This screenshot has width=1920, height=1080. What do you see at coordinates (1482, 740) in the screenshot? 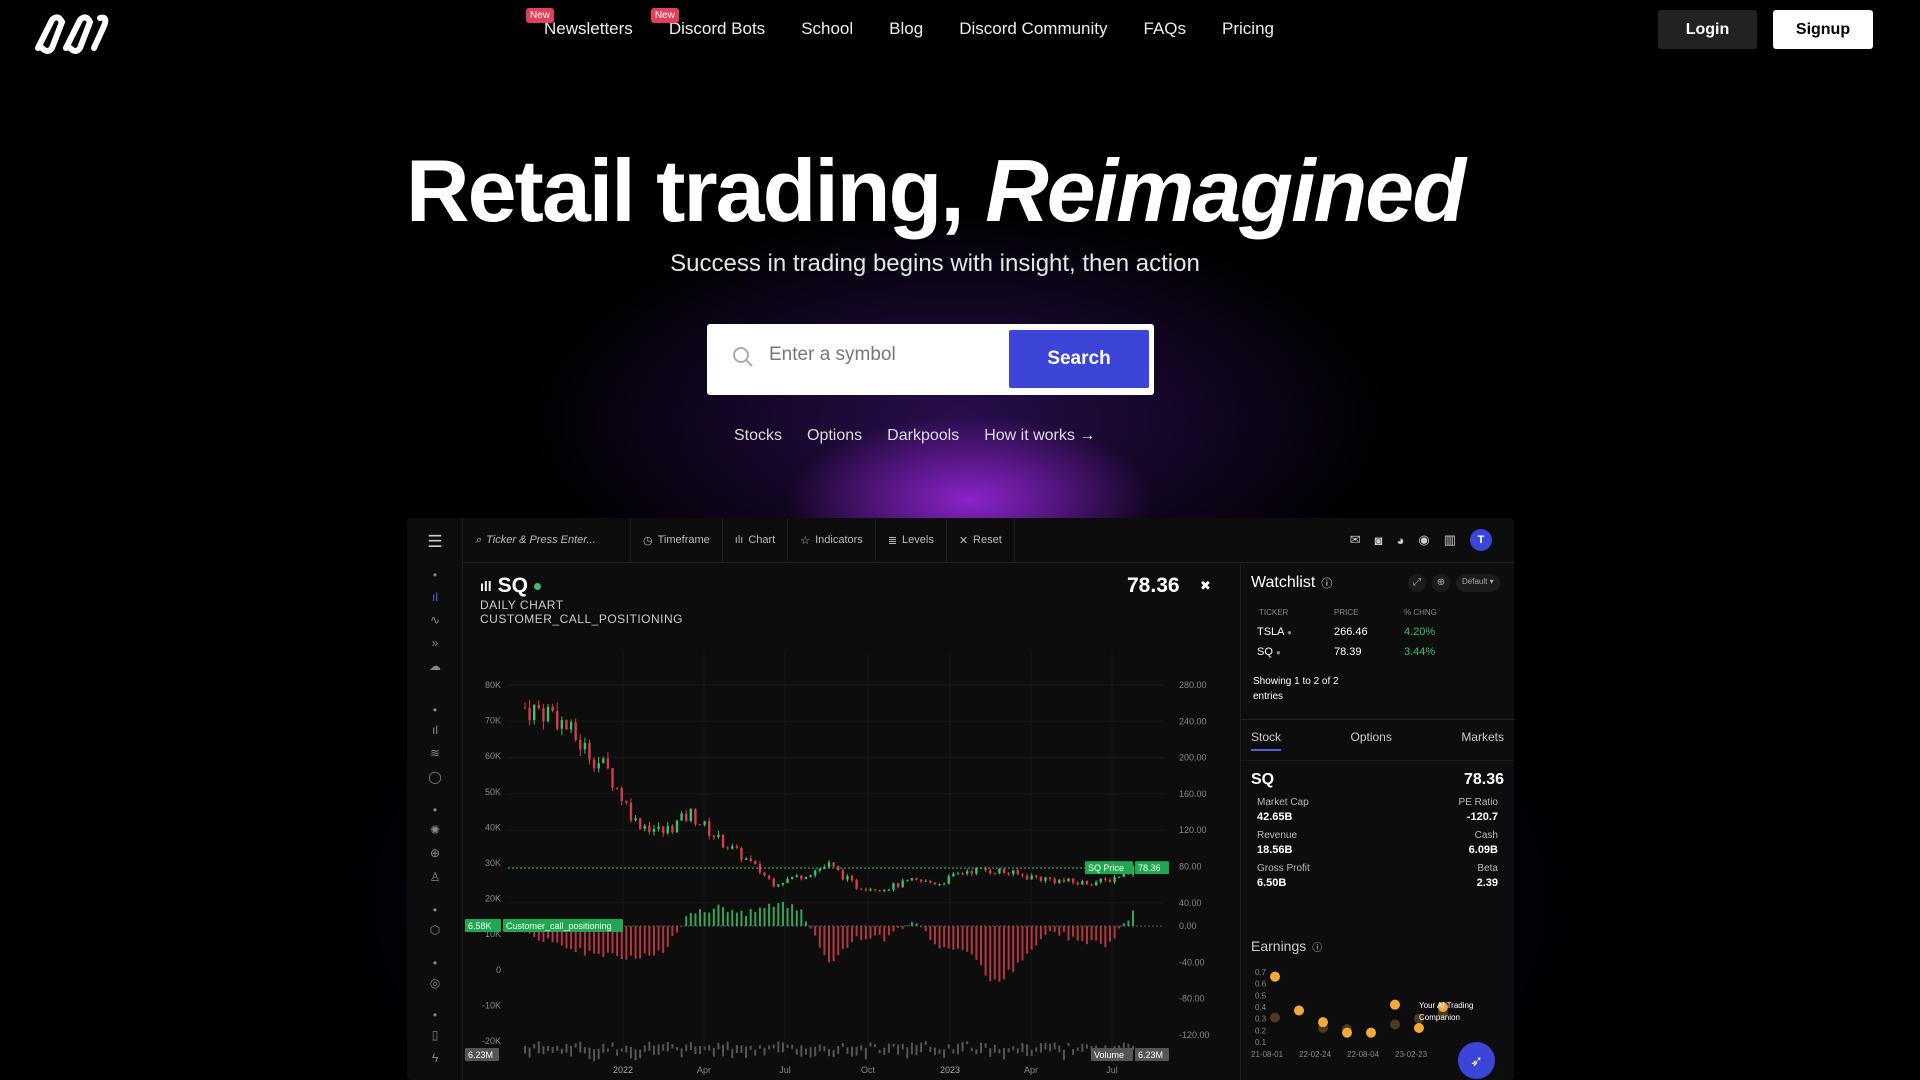
I see `tab-markets: Markets` at bounding box center [1482, 740].